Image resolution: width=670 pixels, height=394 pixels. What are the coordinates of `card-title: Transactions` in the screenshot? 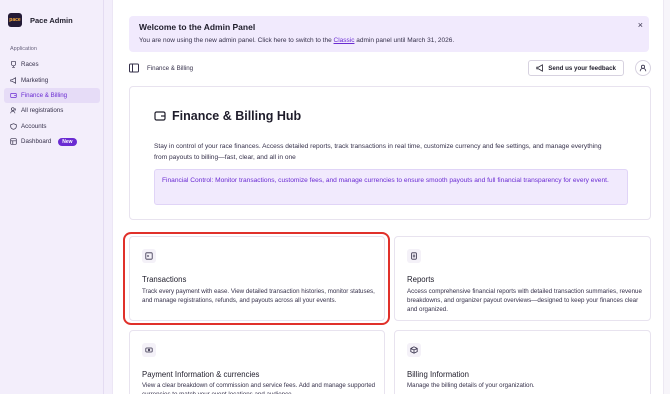 It's located at (164, 279).